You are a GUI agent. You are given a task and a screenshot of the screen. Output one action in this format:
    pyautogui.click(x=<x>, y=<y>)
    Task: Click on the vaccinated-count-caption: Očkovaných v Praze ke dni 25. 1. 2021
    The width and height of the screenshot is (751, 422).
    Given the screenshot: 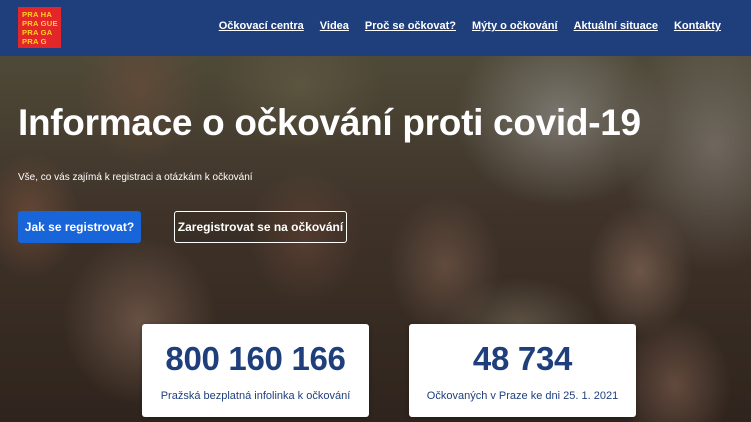 What is the action you would take?
    pyautogui.click(x=522, y=396)
    